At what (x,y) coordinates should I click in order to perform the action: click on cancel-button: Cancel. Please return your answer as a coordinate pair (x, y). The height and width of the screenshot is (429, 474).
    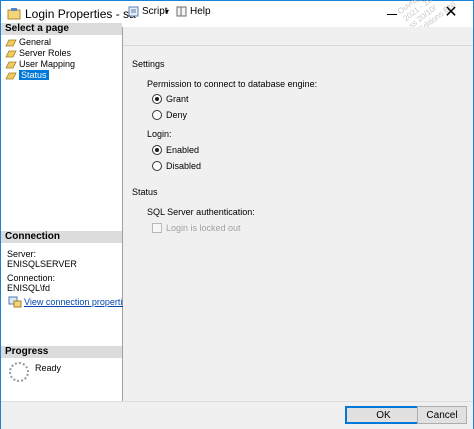
    Looking at the image, I should click on (442, 415).